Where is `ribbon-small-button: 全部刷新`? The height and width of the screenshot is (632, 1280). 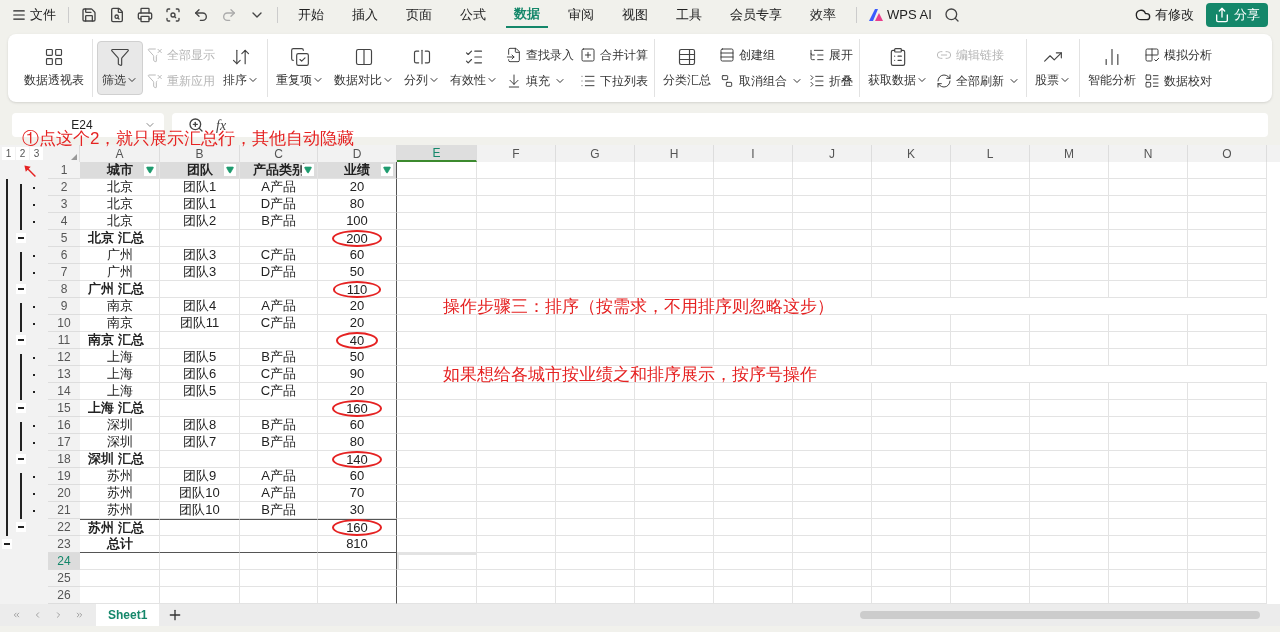
ribbon-small-button: 全部刷新 is located at coordinates (978, 81).